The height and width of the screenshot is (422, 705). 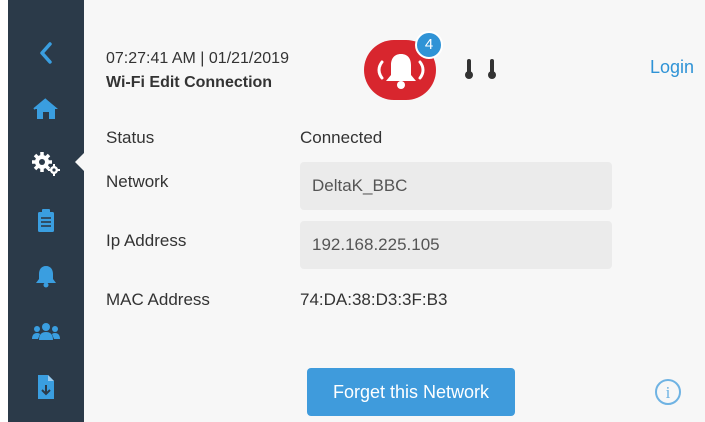 I want to click on info-icon: i, so click(x=668, y=392).